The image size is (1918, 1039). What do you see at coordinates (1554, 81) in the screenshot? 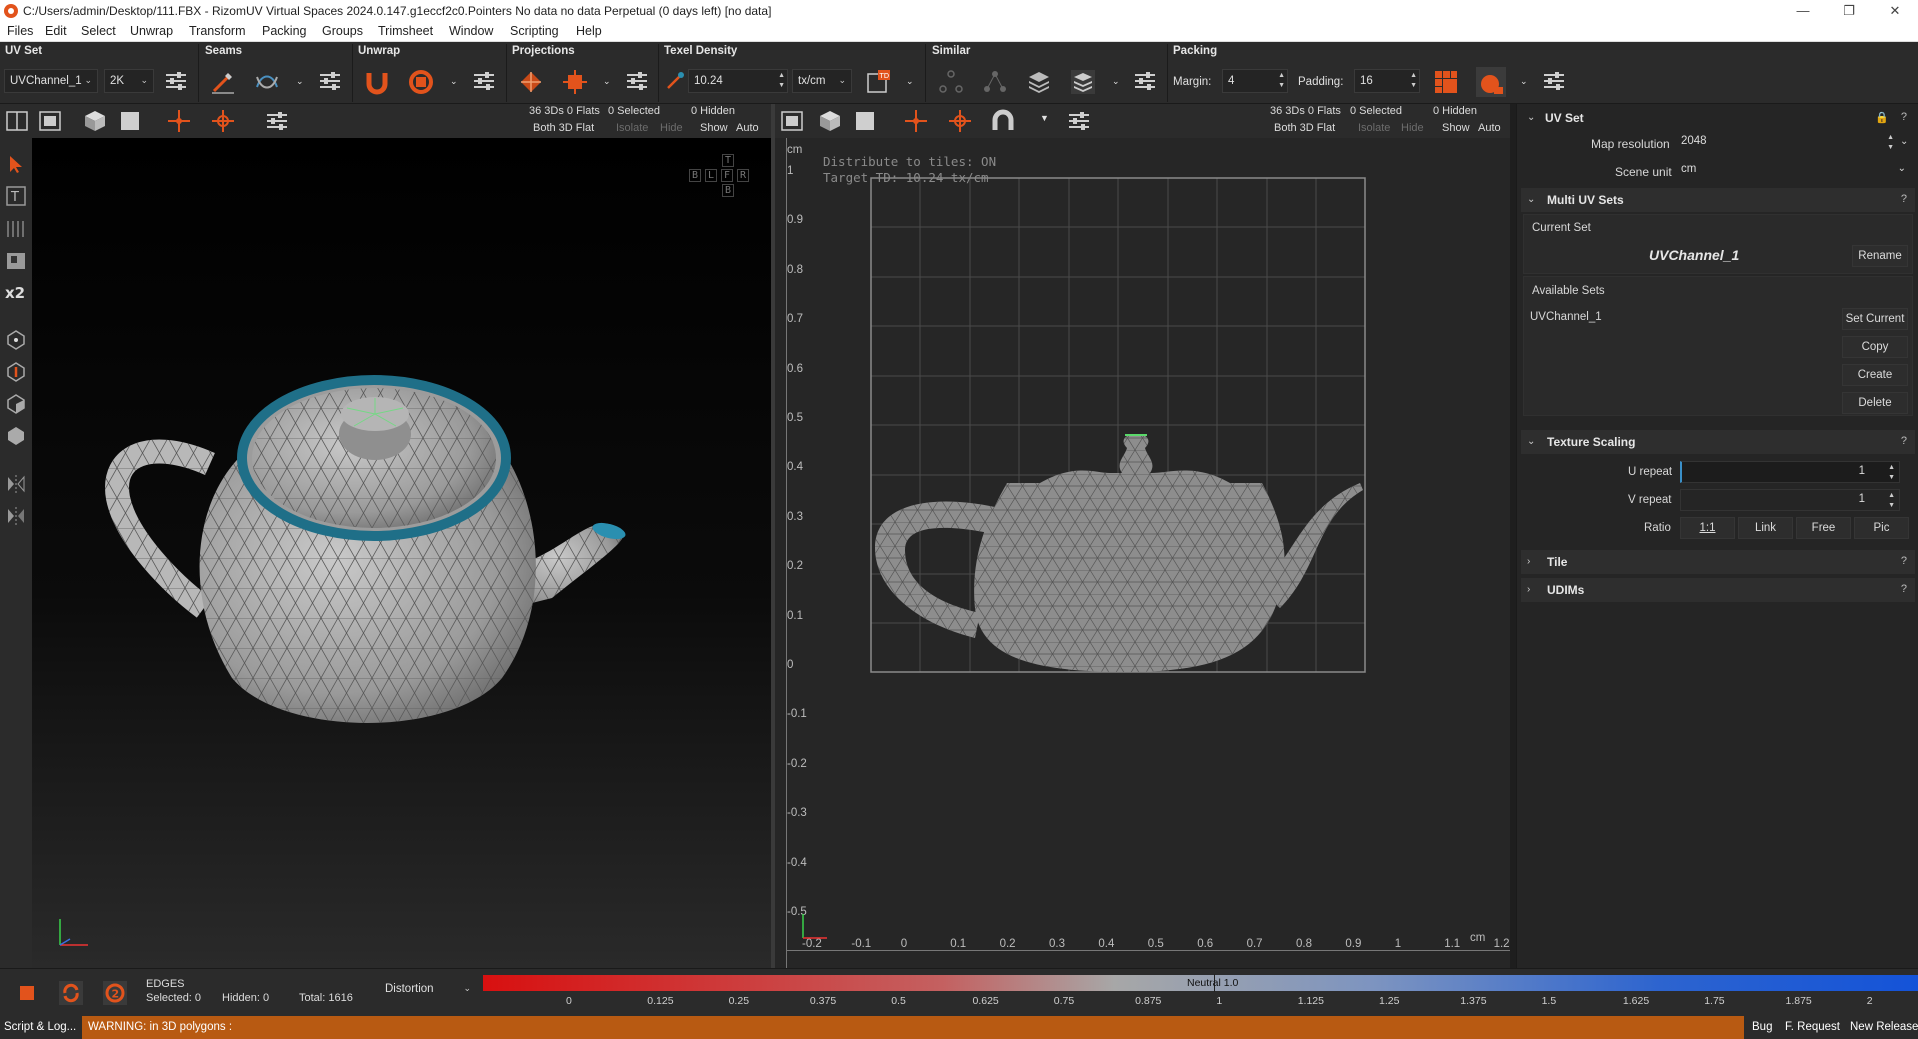
I see `packing-settings-icon` at bounding box center [1554, 81].